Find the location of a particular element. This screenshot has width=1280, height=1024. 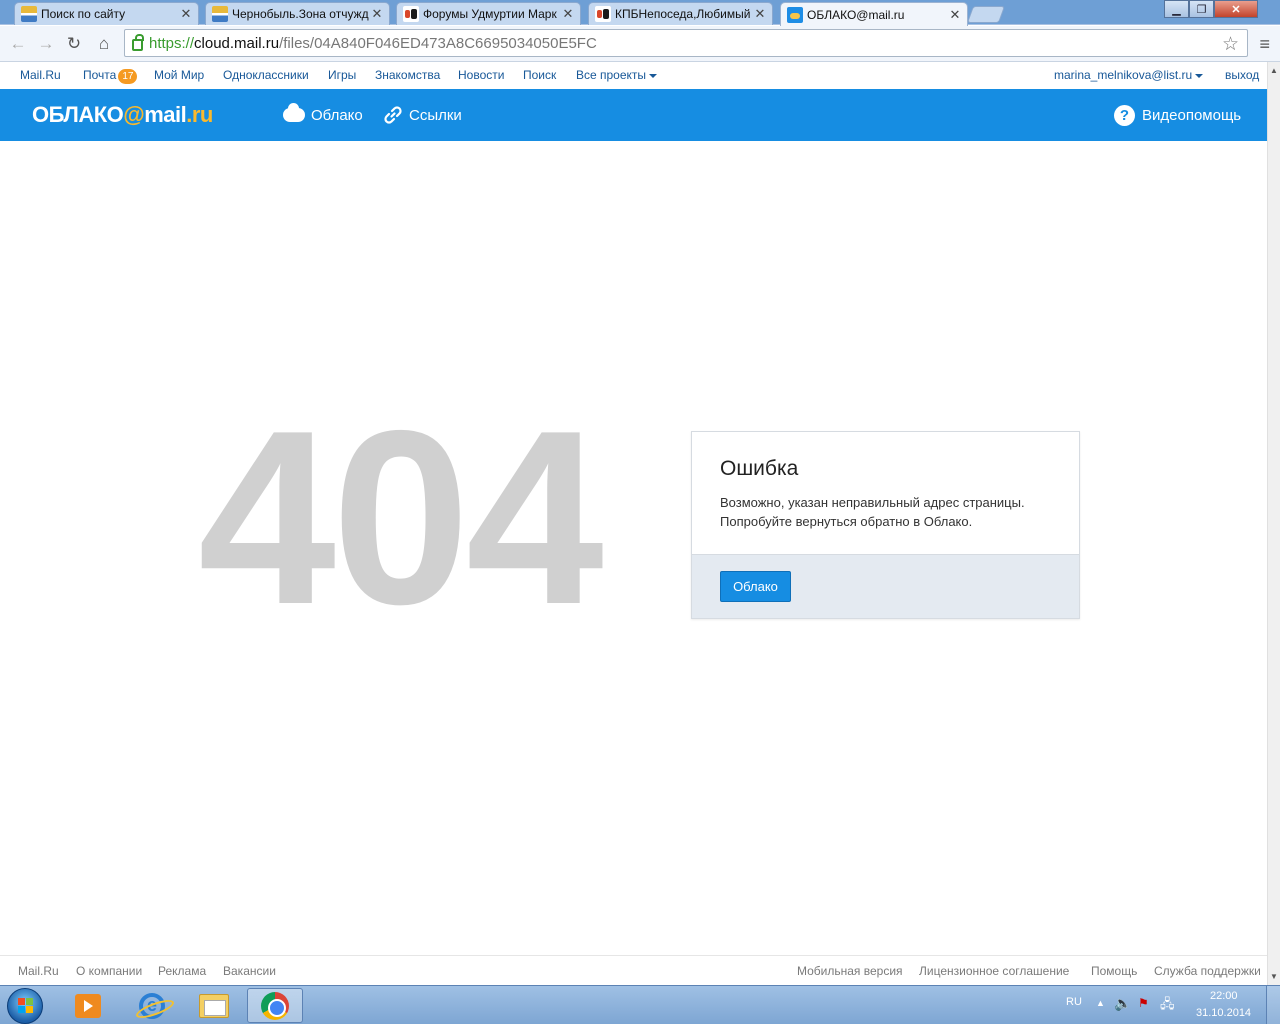

tab-title: ОБЛАКО@mail.ru is located at coordinates (856, 14).